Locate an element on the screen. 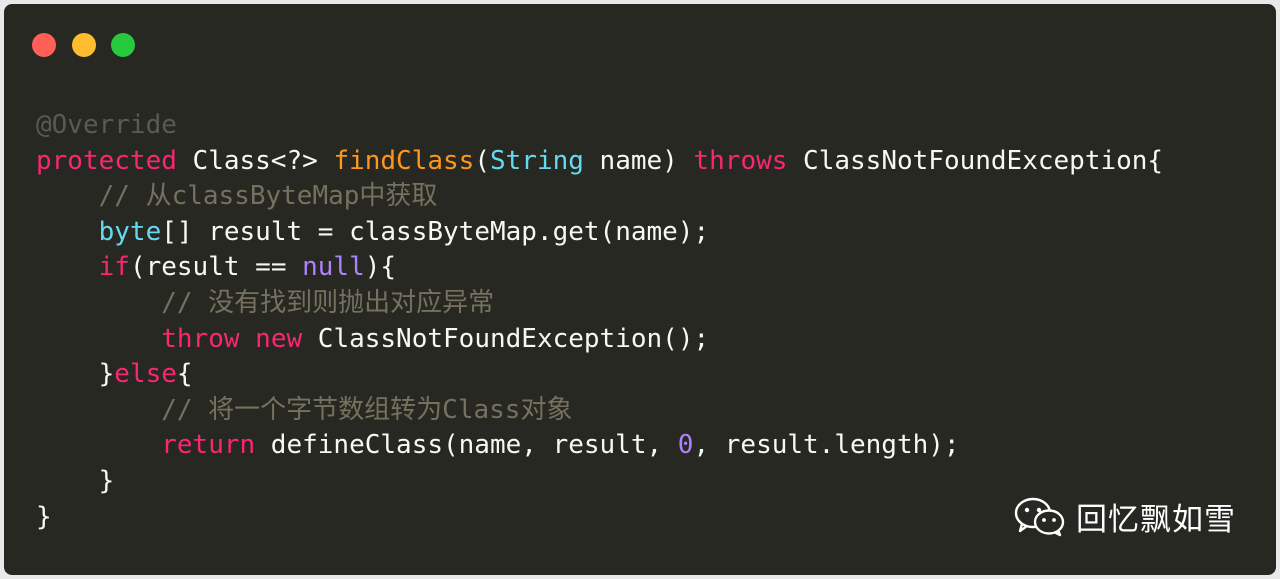 This screenshot has width=1280, height=579. window-titlebar is located at coordinates (640, 44).